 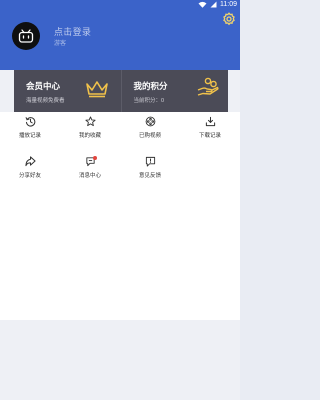 What do you see at coordinates (150, 121) in the screenshot?
I see `film-reel-icon` at bounding box center [150, 121].